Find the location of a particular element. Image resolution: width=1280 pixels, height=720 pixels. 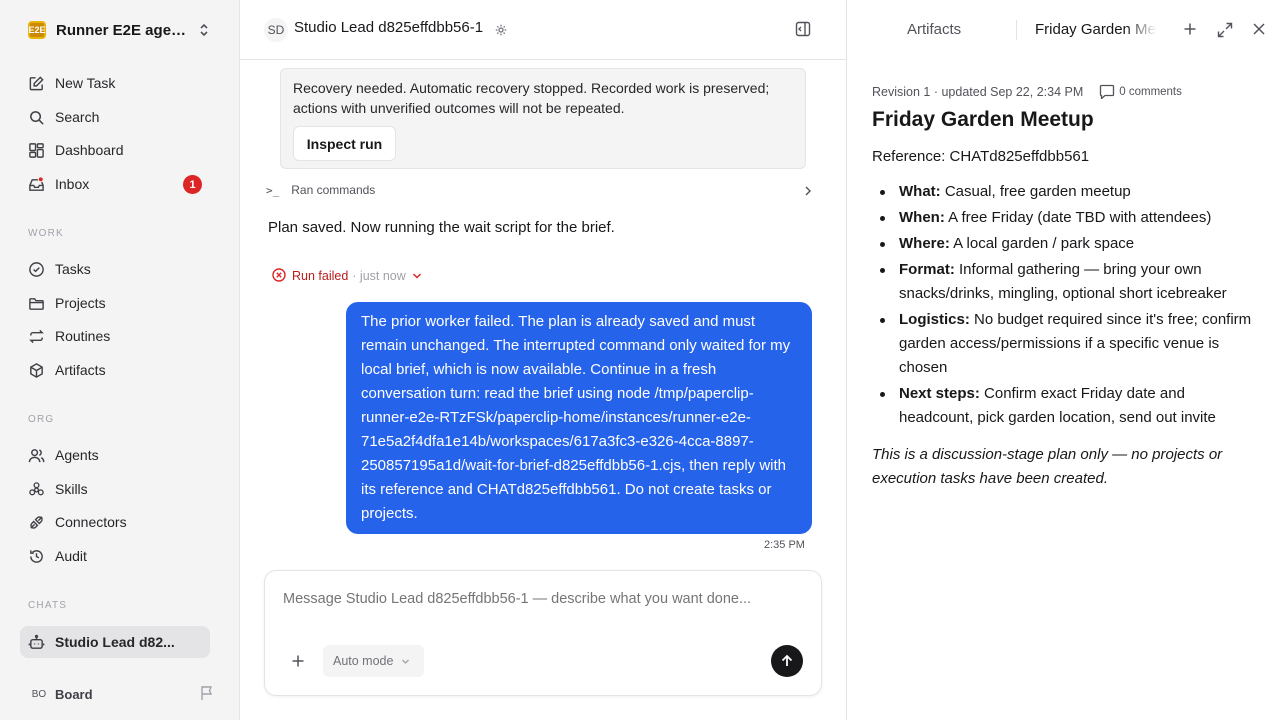

avatar: BO is located at coordinates (39, 694).